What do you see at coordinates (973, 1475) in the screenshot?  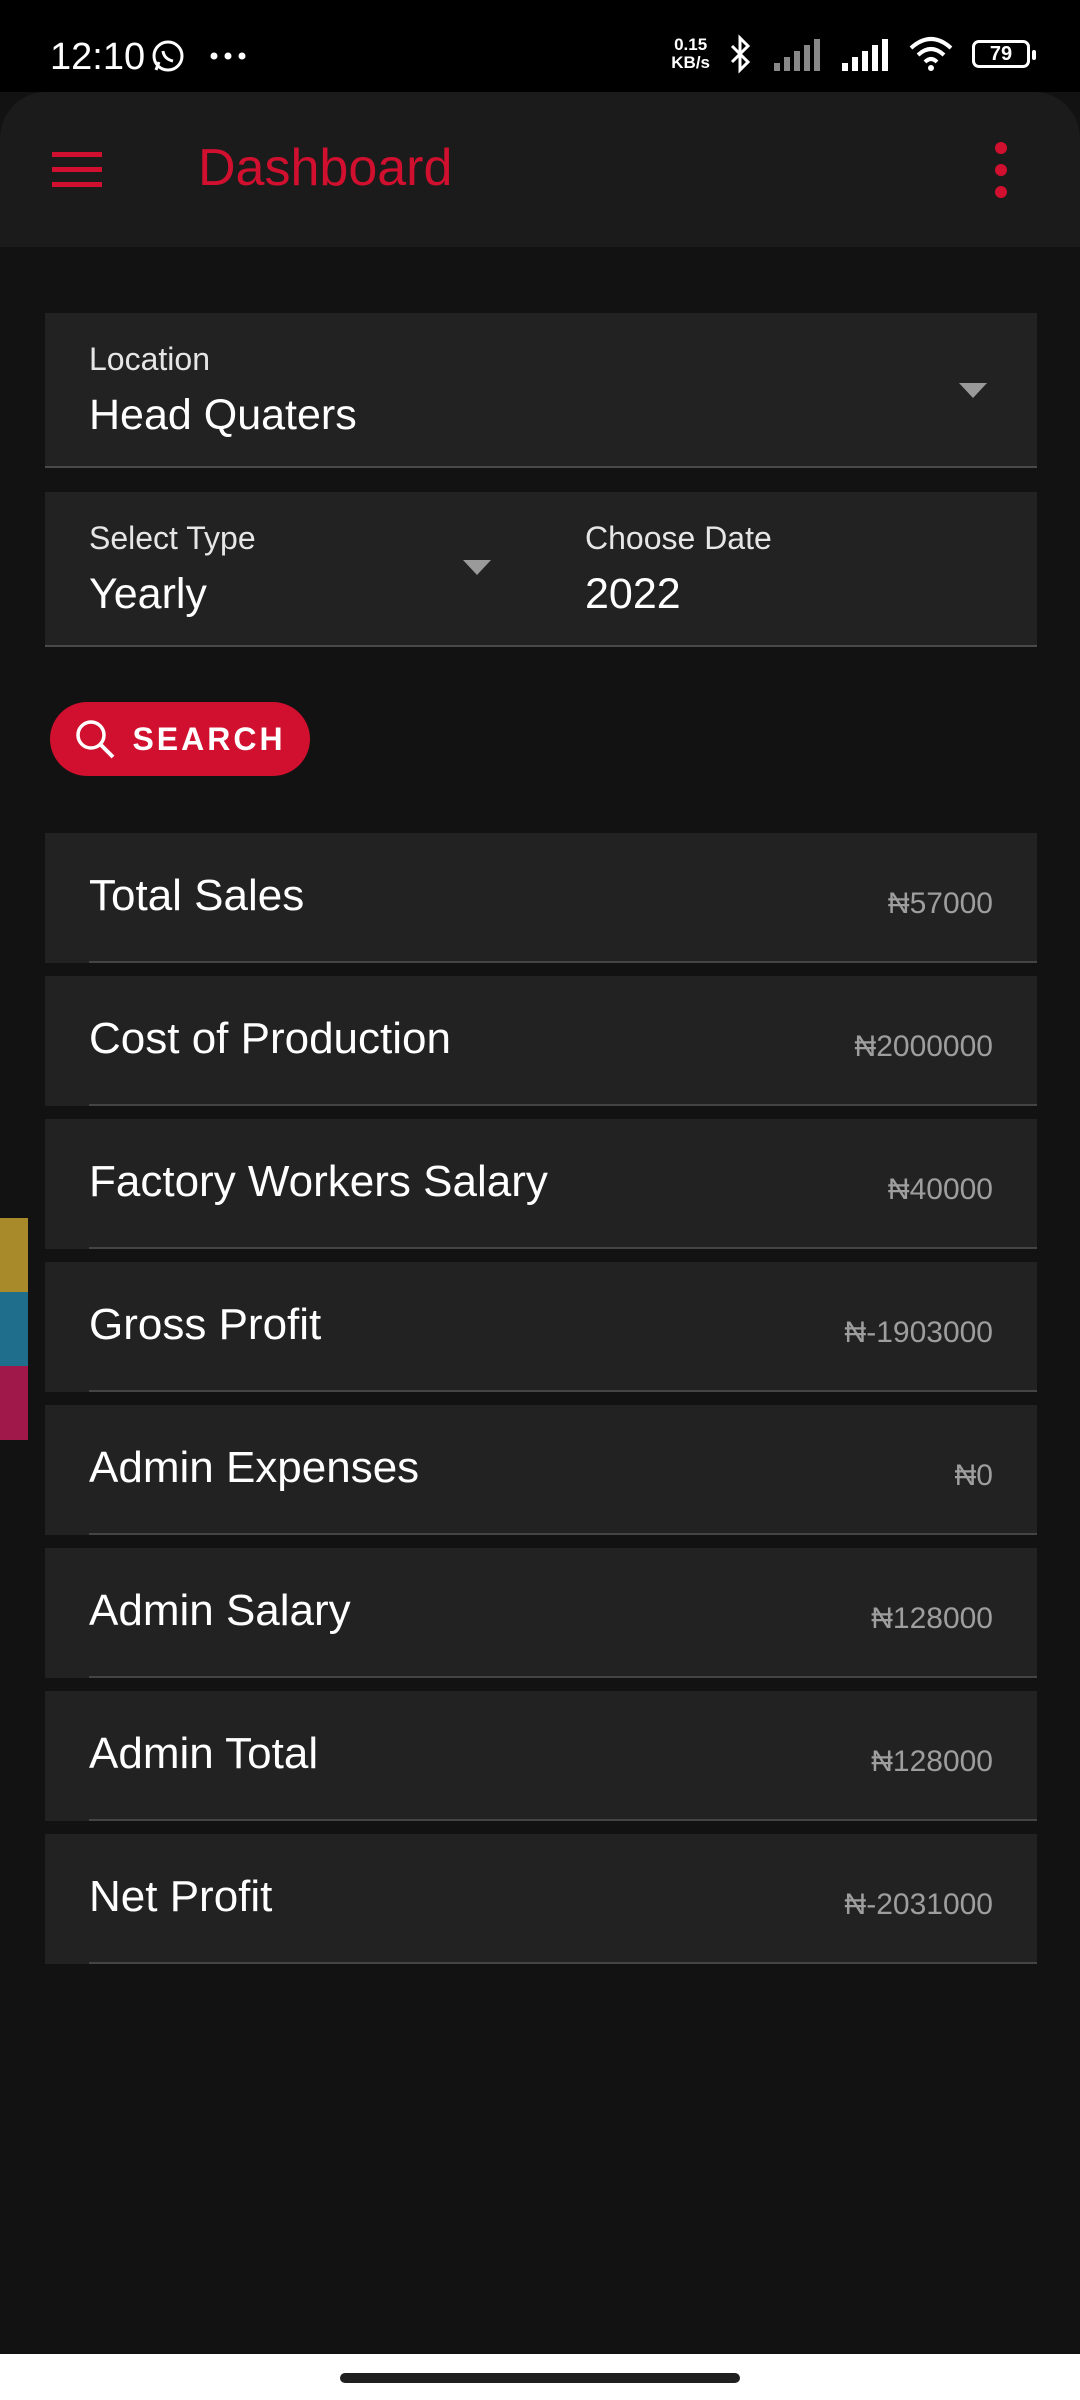 I see `row-value: ₦0` at bounding box center [973, 1475].